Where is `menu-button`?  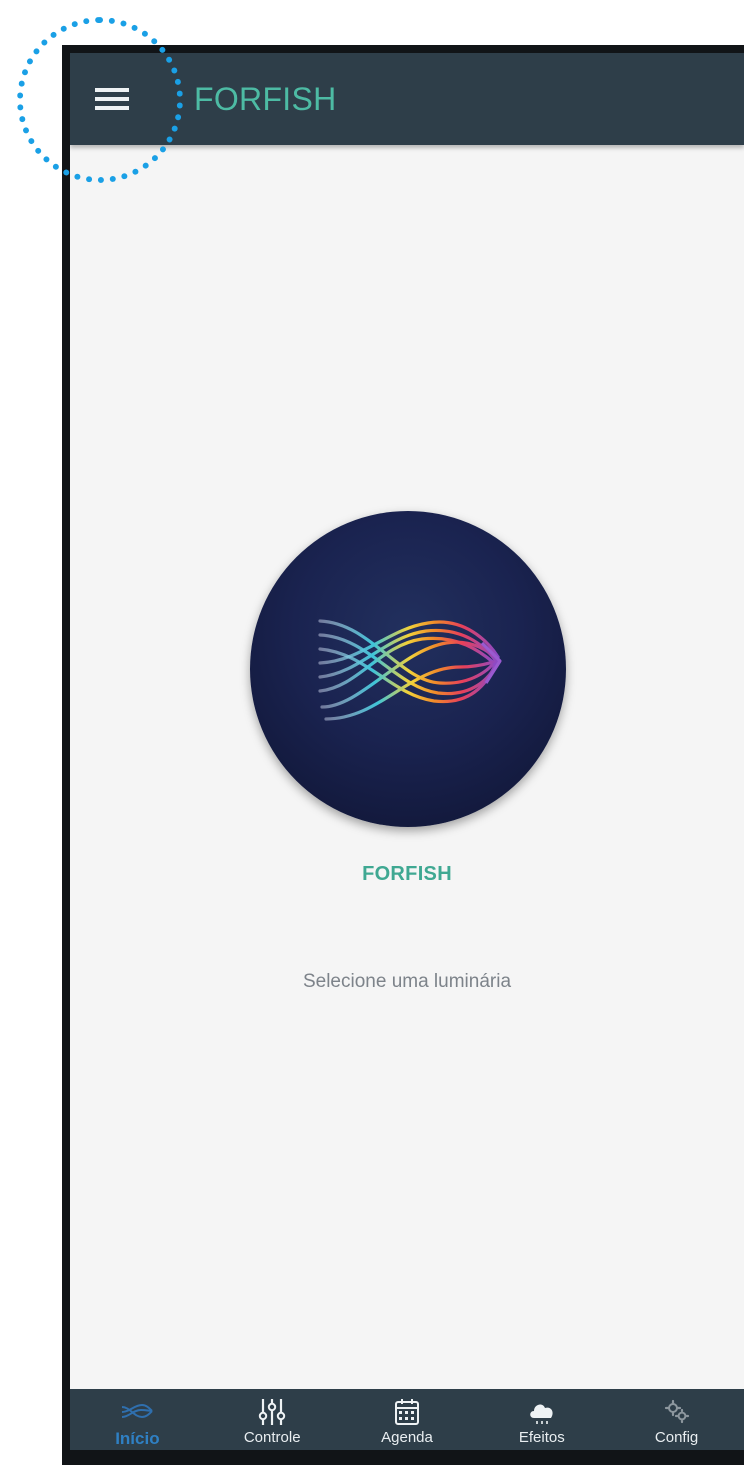 menu-button is located at coordinates (112, 99).